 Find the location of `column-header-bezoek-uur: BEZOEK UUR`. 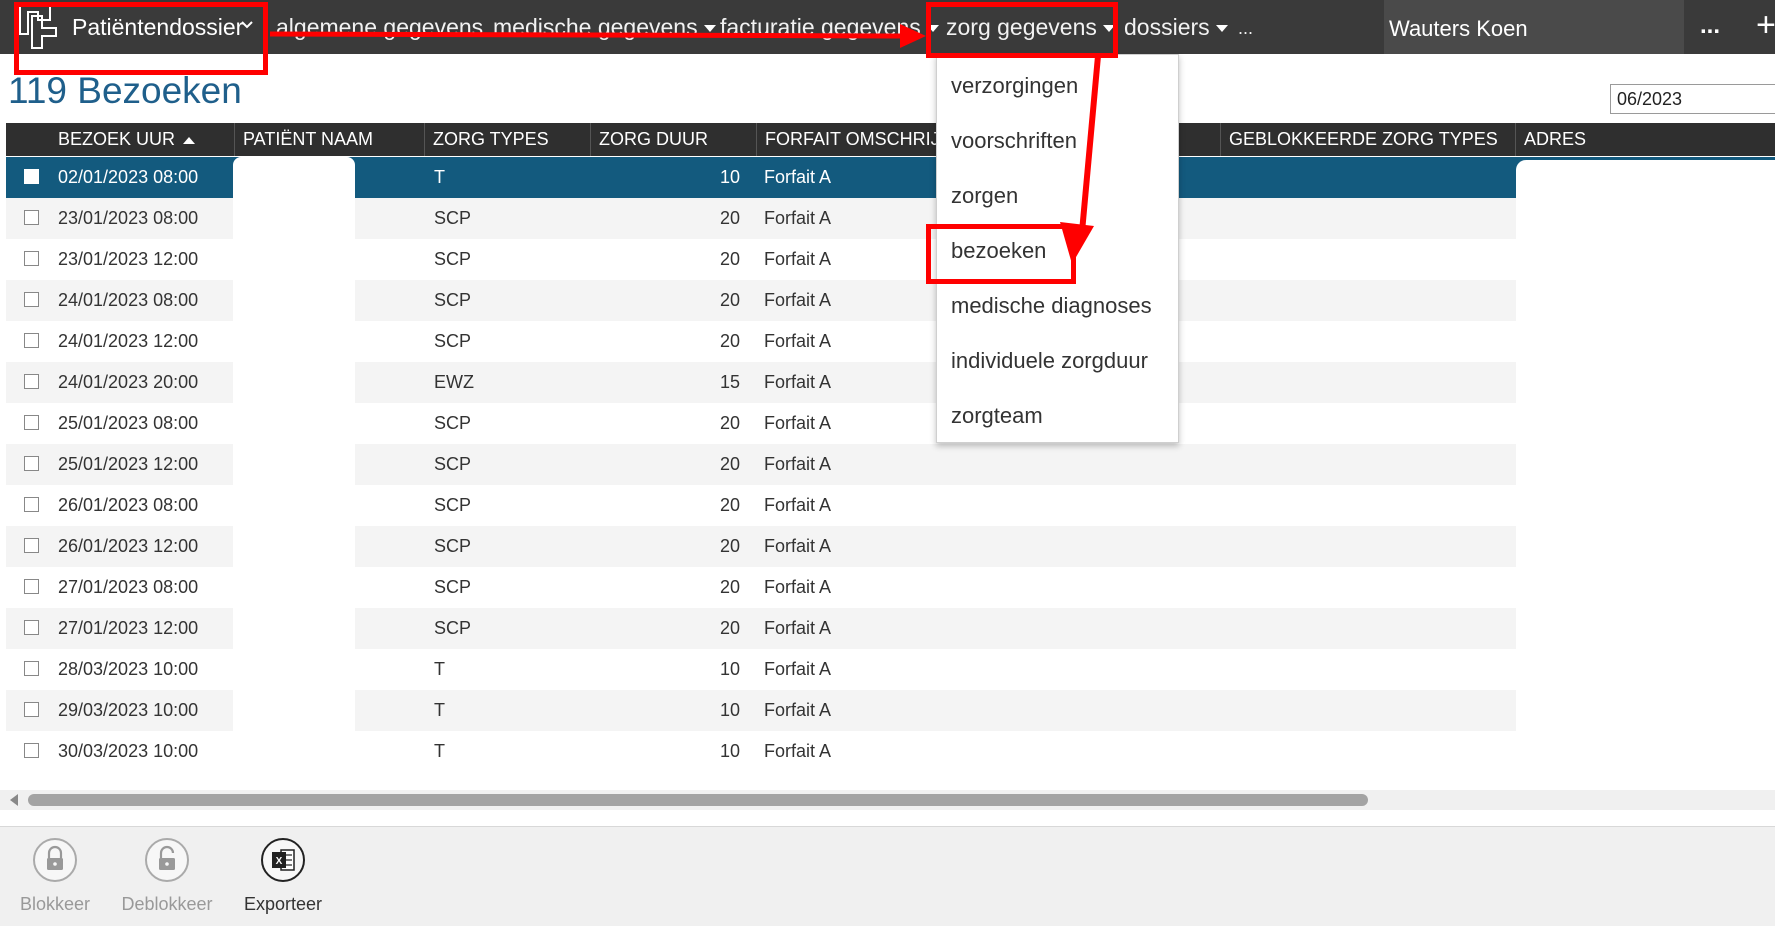

column-header-bezoek-uur: BEZOEK UUR is located at coordinates (120, 139).